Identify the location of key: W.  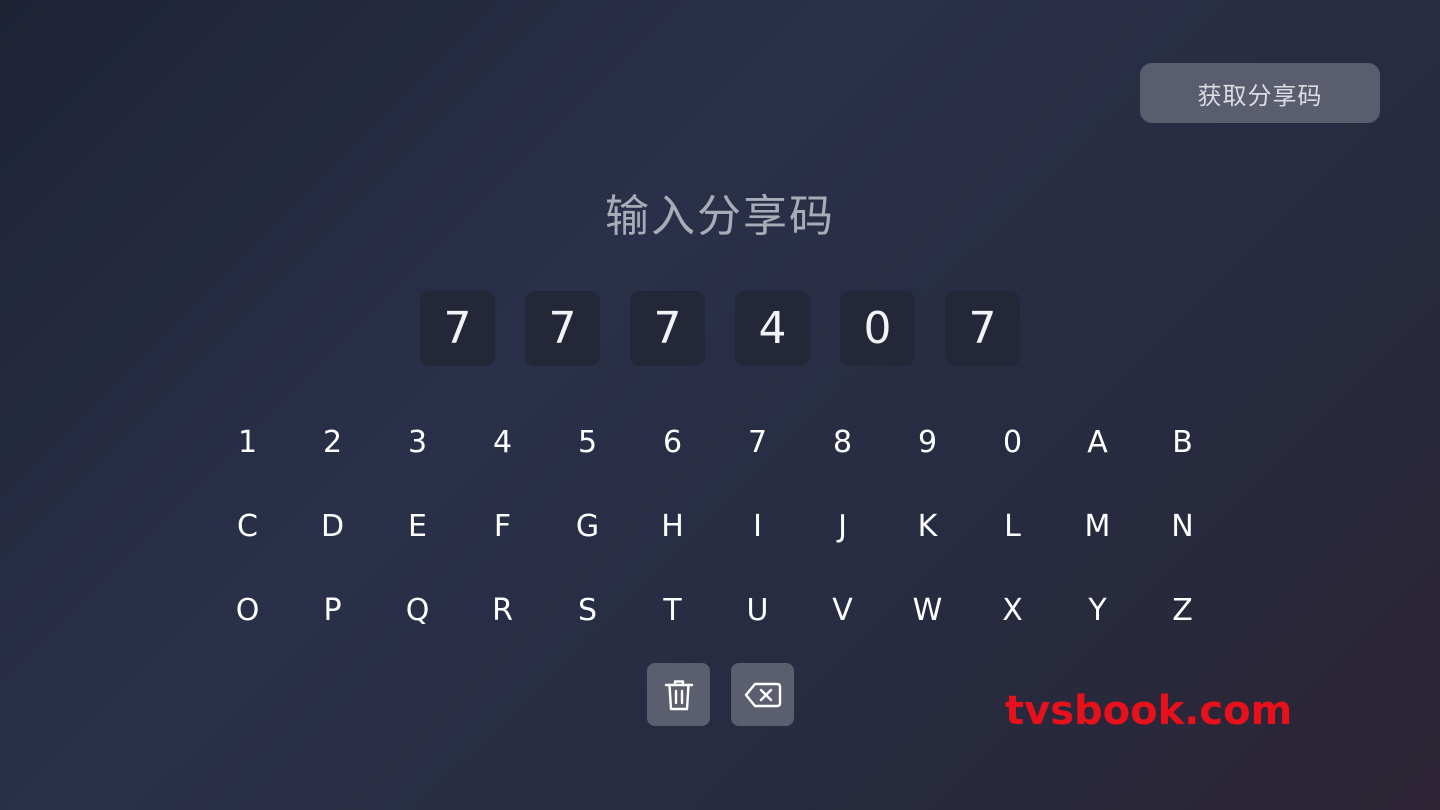
(927, 610).